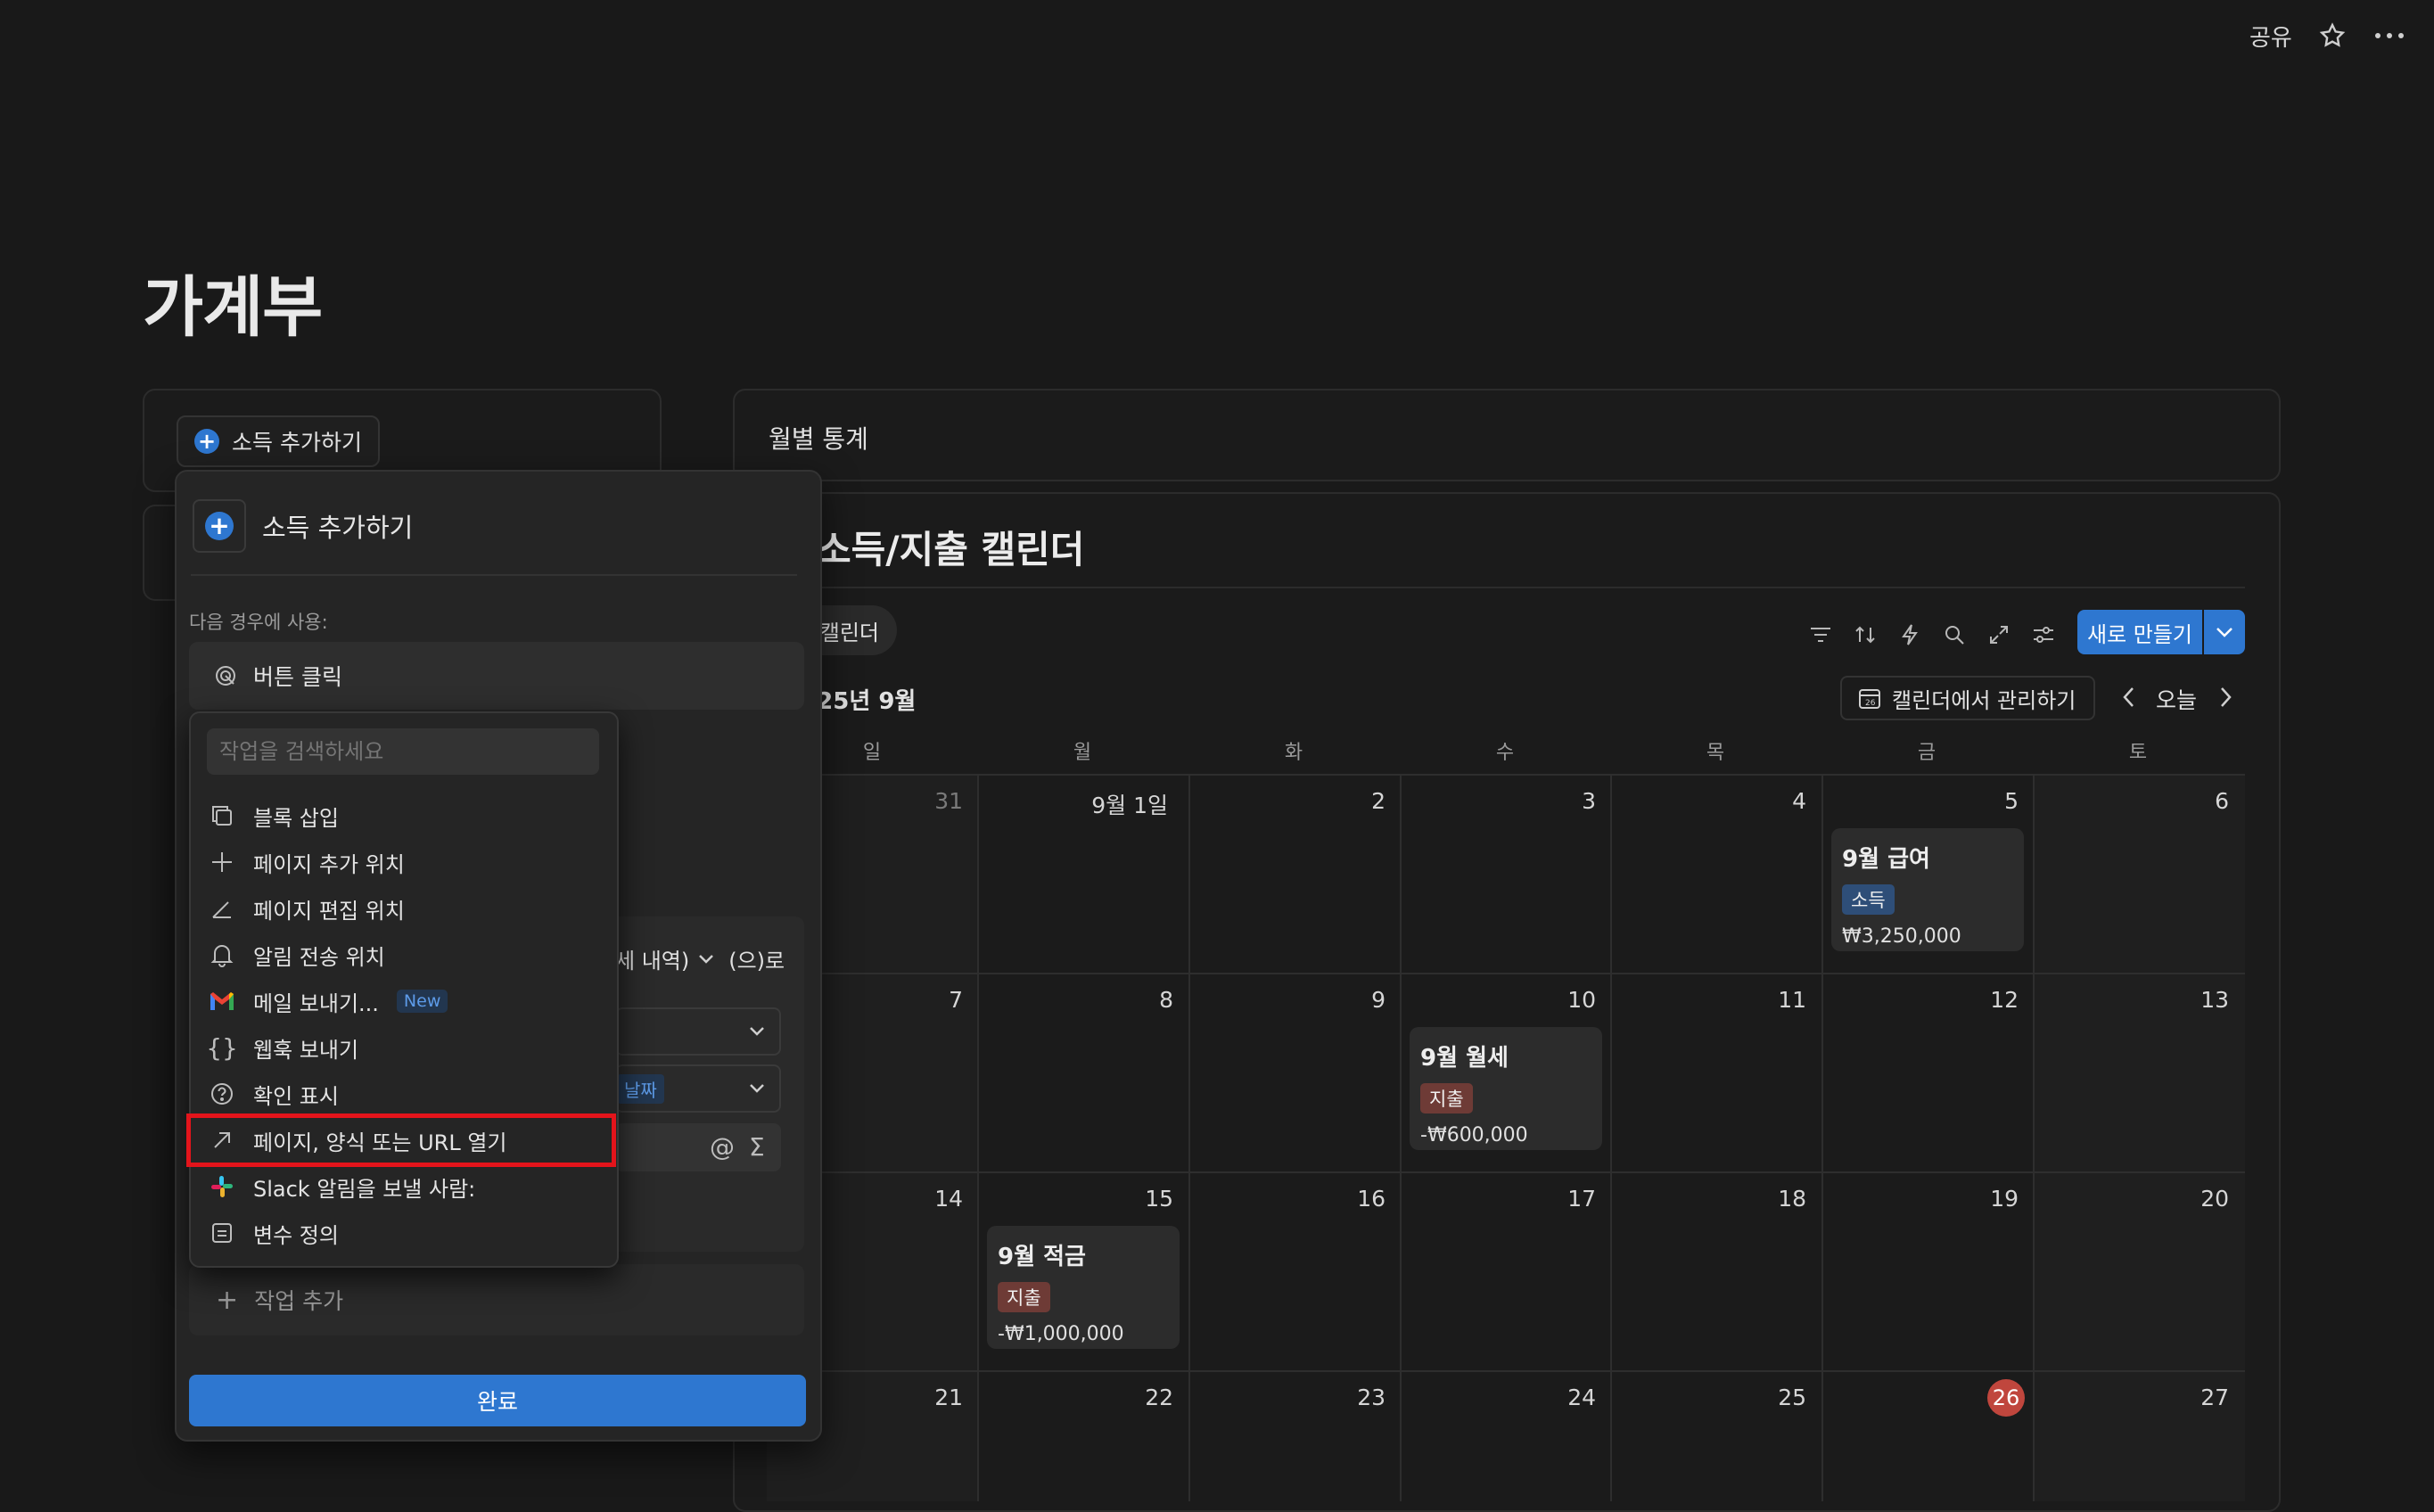 The image size is (2434, 1512). I want to click on trigger-label: 버튼 클릭, so click(297, 677).